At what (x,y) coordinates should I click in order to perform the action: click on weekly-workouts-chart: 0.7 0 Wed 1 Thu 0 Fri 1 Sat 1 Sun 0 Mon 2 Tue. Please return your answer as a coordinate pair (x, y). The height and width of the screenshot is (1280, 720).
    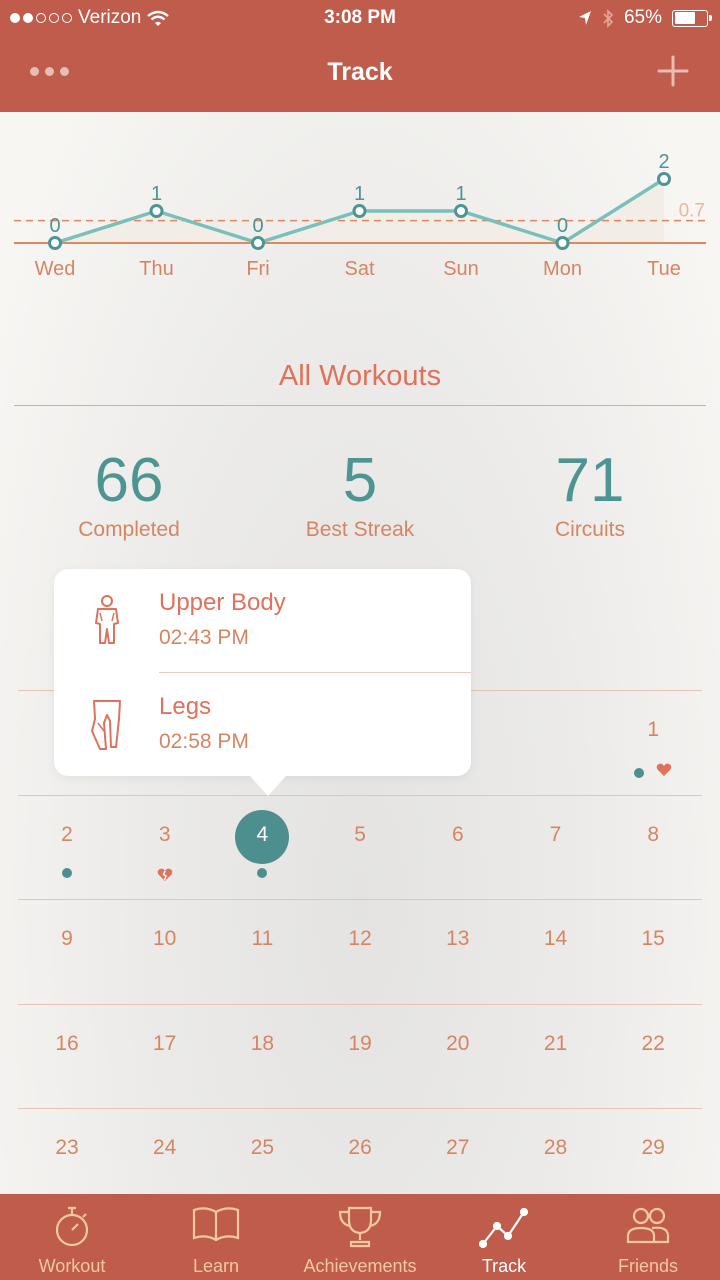
    Looking at the image, I should click on (360, 215).